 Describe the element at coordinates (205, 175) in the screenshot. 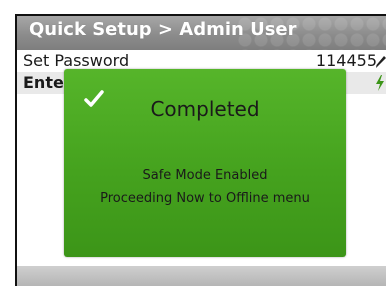

I see `dialog-message-line1: Safe Mode Enabled` at that location.